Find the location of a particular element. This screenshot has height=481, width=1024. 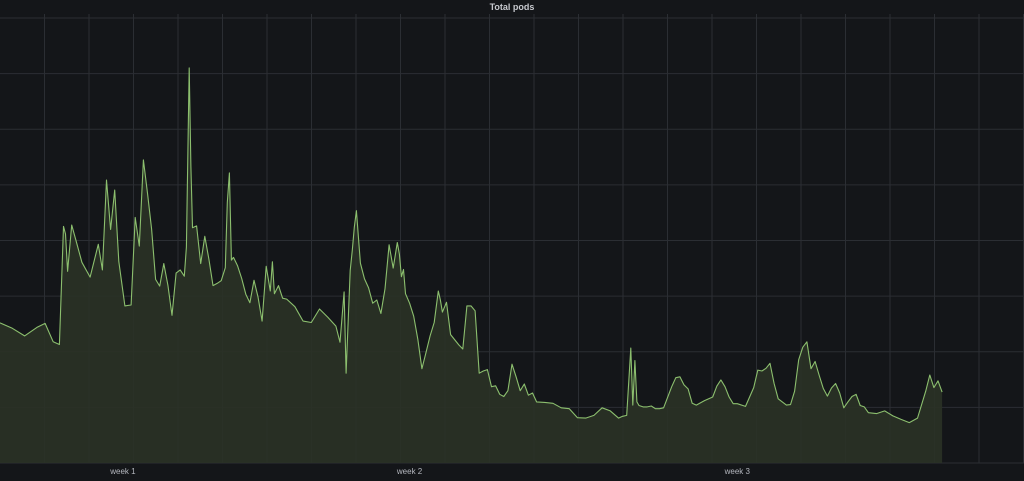

x-tick-label: week 2 is located at coordinates (409, 471).